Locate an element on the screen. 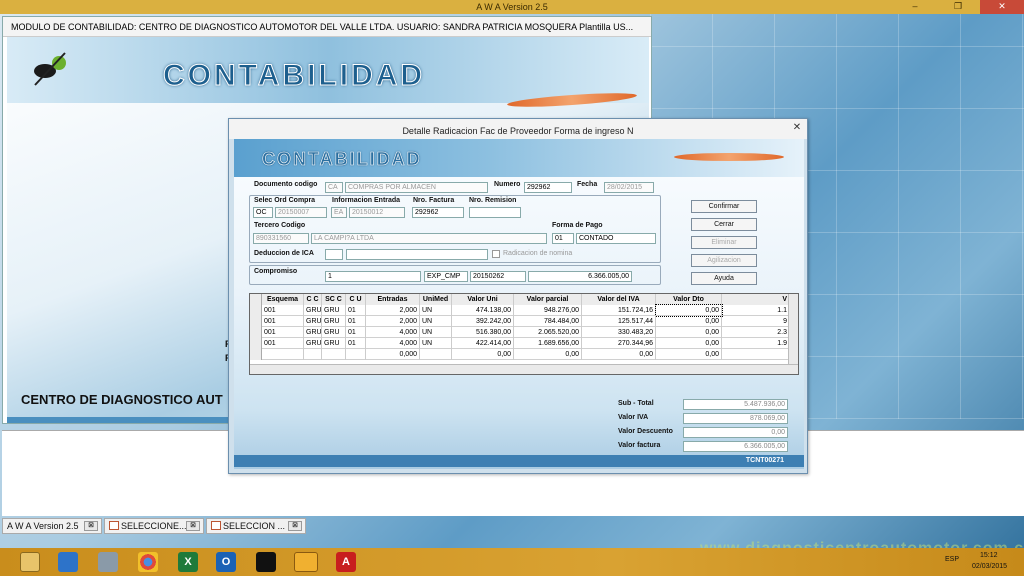  doc-code-field: CA is located at coordinates (334, 187).